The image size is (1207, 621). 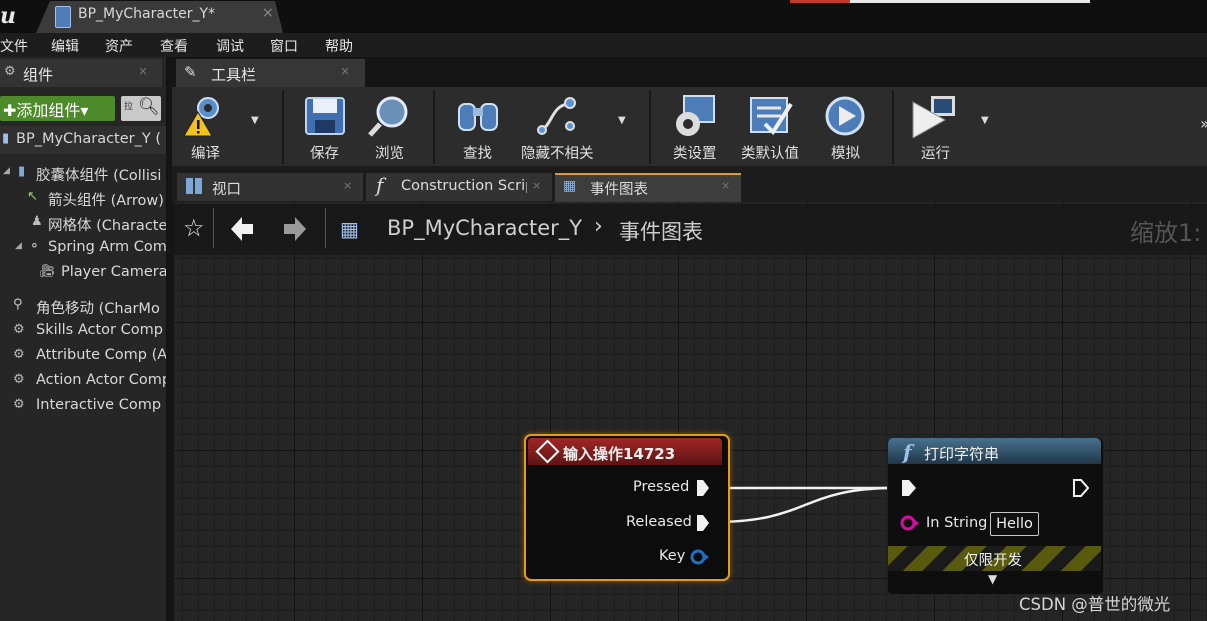 What do you see at coordinates (46, 110) in the screenshot?
I see `add-component-label: ✚添加组件▾` at bounding box center [46, 110].